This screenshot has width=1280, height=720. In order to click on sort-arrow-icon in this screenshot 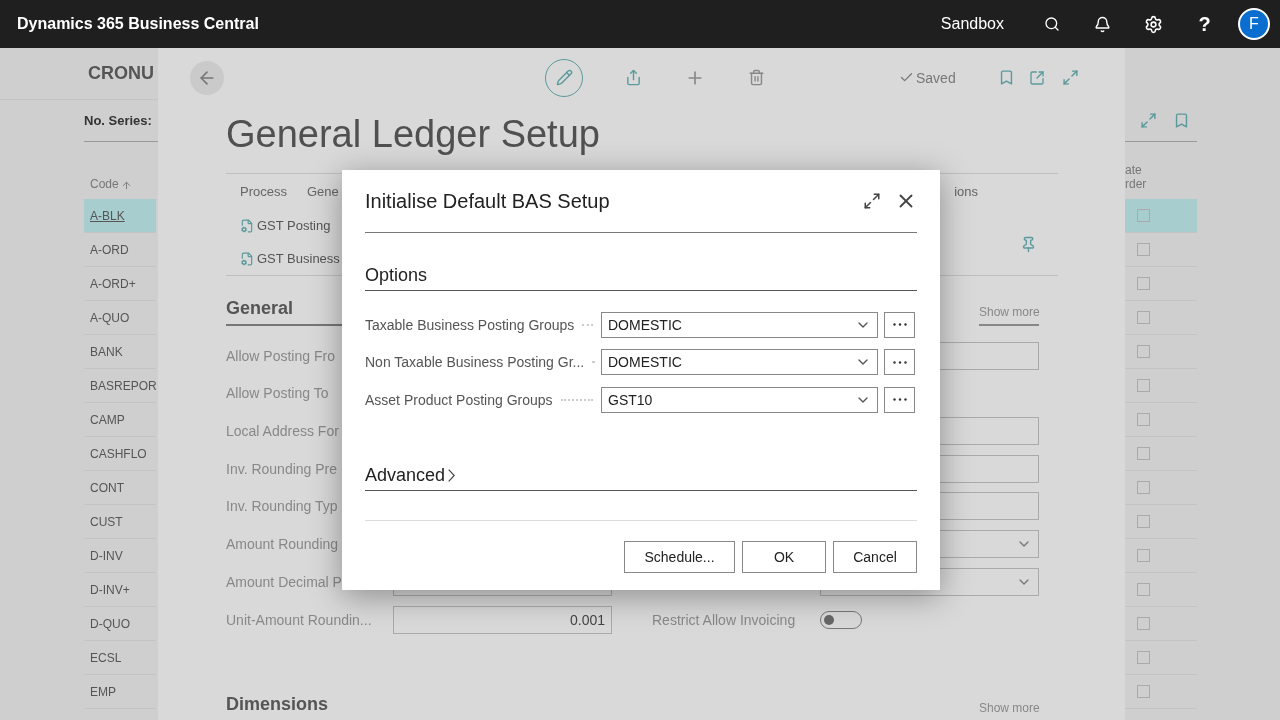, I will do `click(126, 185)`.